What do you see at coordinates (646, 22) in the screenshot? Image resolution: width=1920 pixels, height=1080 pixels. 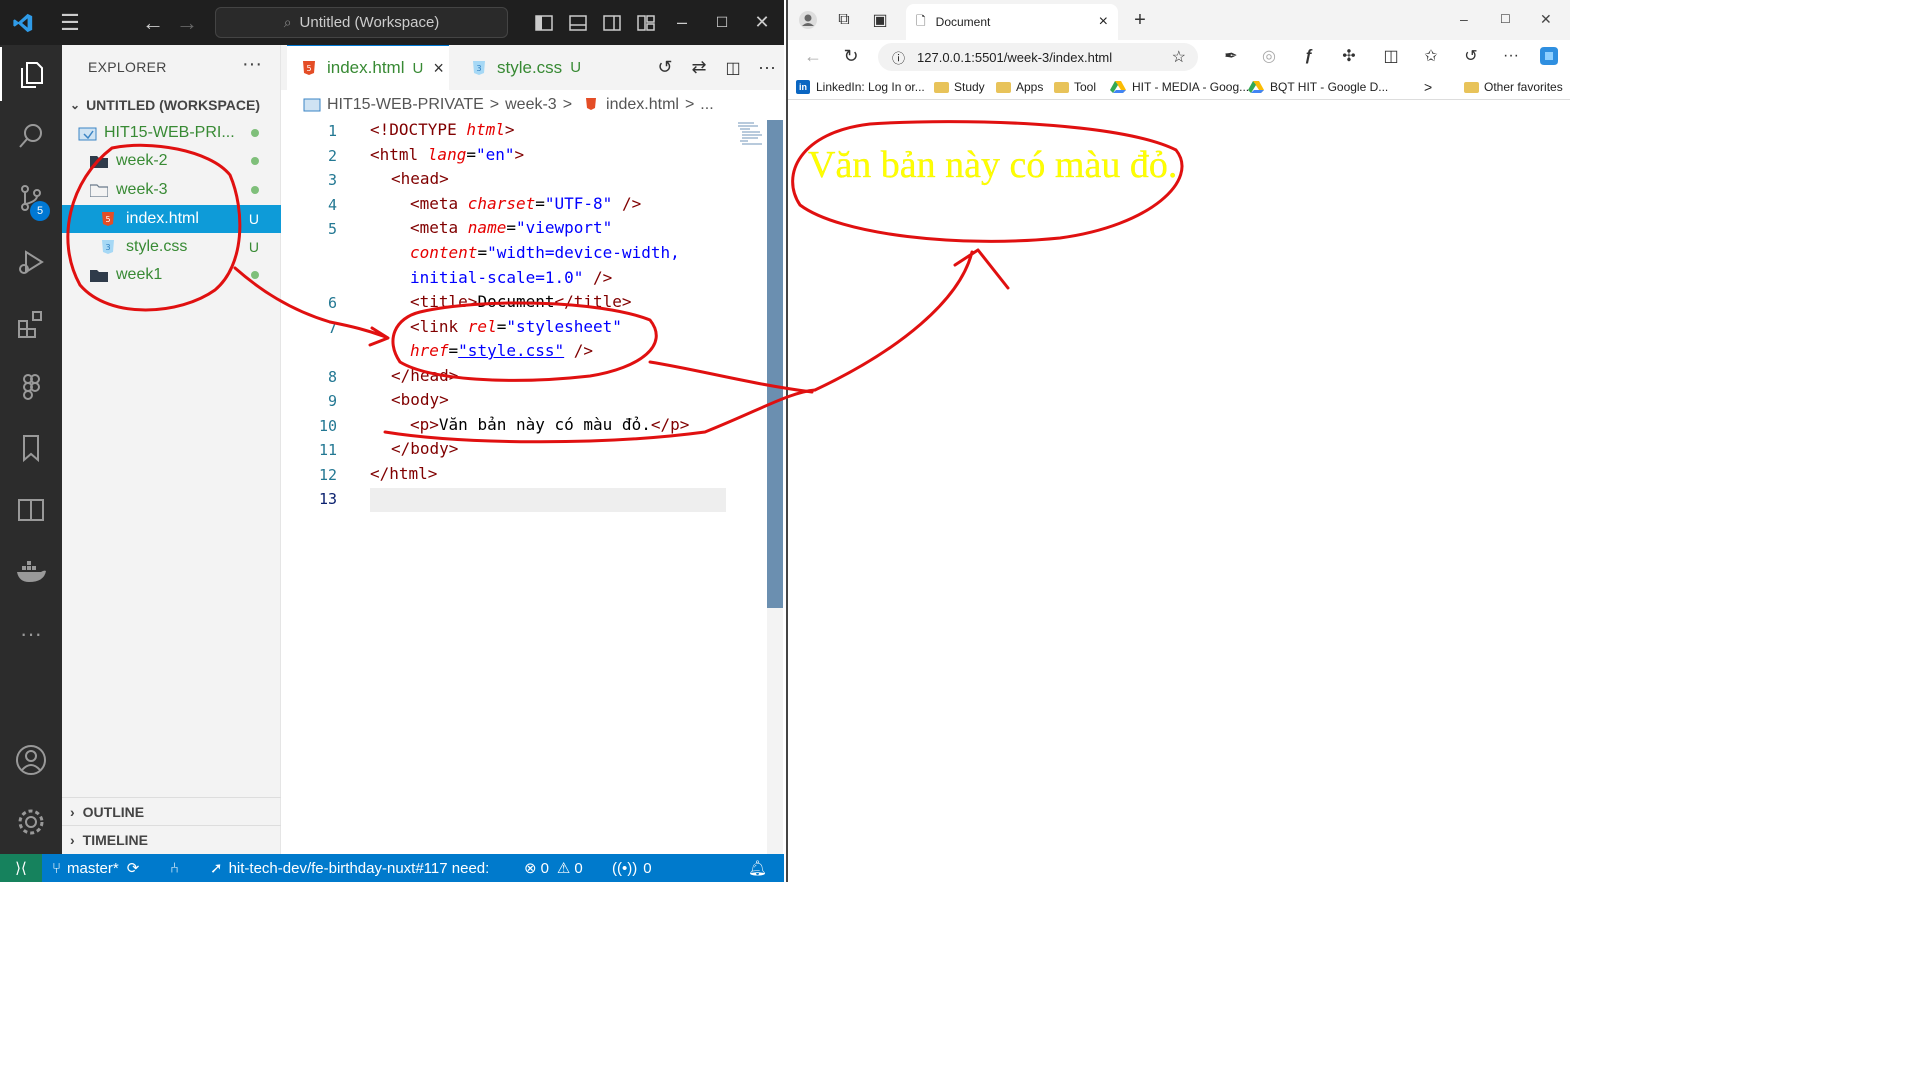 I see `customize-layout-icon` at bounding box center [646, 22].